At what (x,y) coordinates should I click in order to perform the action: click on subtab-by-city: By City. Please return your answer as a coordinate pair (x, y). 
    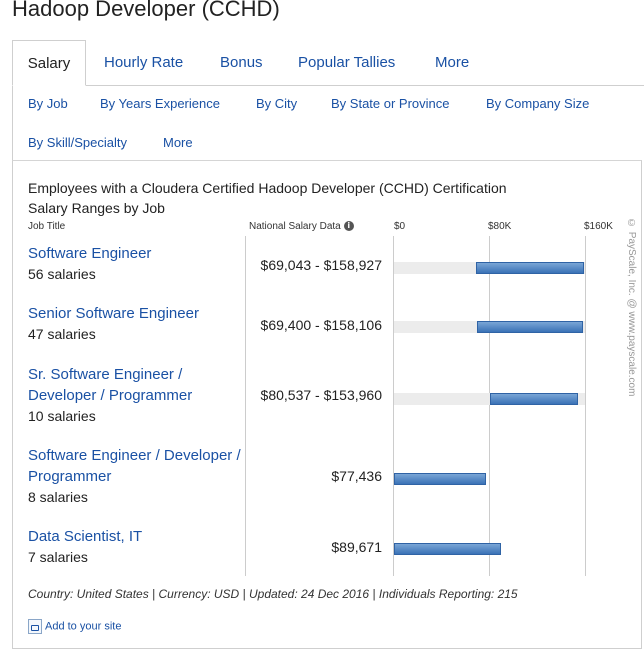
    Looking at the image, I should click on (276, 103).